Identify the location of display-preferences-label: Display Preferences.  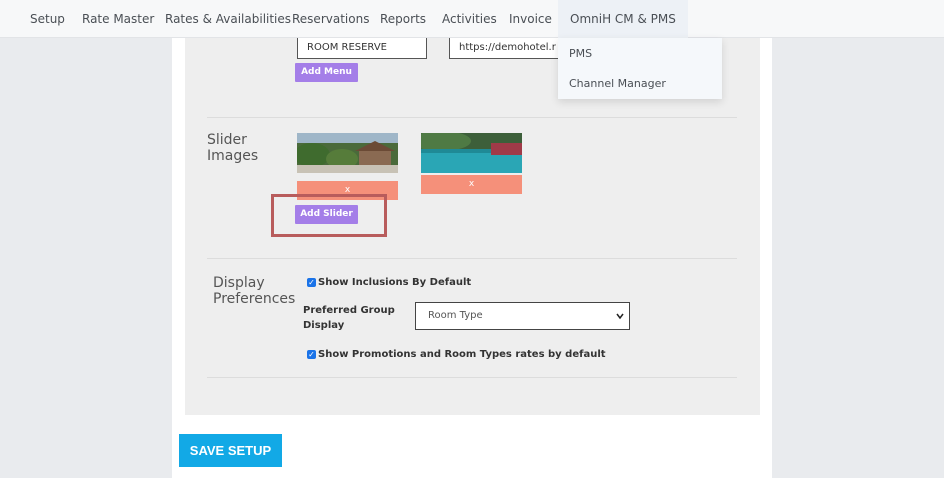
(254, 291).